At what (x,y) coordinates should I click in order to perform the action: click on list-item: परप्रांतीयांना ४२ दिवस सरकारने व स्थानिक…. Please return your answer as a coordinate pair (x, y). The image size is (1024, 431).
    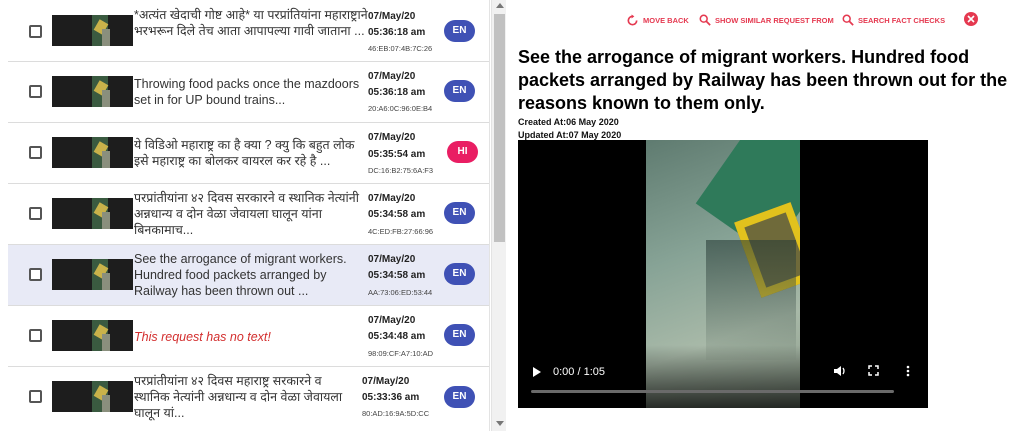
    Looking at the image, I should click on (248, 214).